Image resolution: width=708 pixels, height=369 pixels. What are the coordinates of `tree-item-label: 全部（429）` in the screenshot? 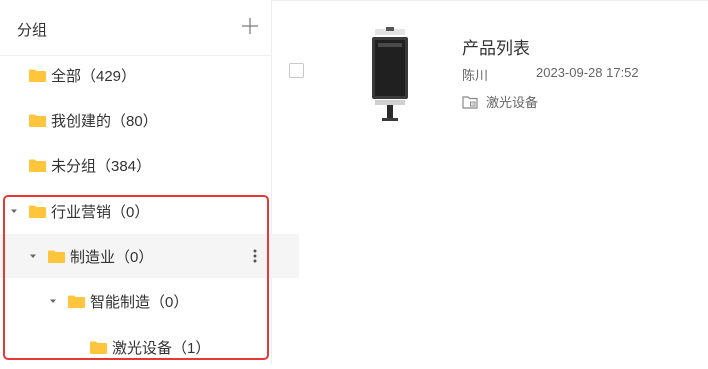 It's located at (94, 76).